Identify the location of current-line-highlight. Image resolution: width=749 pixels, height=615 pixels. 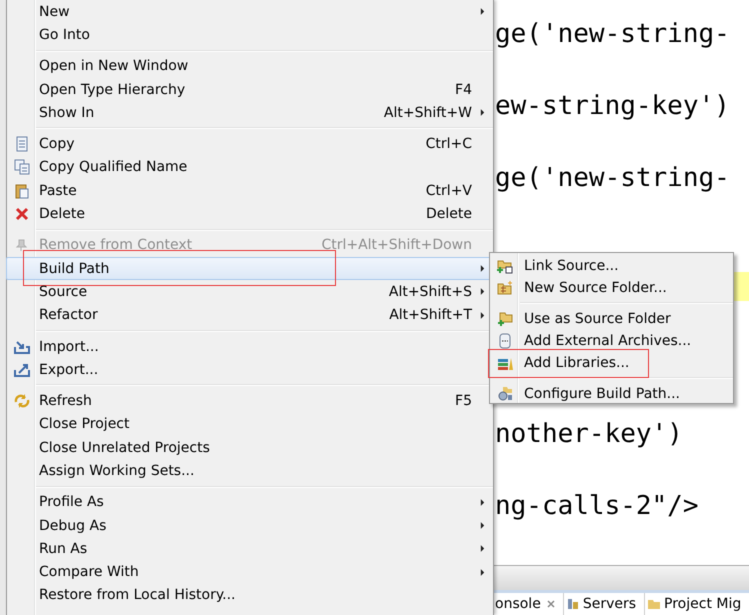
(741, 286).